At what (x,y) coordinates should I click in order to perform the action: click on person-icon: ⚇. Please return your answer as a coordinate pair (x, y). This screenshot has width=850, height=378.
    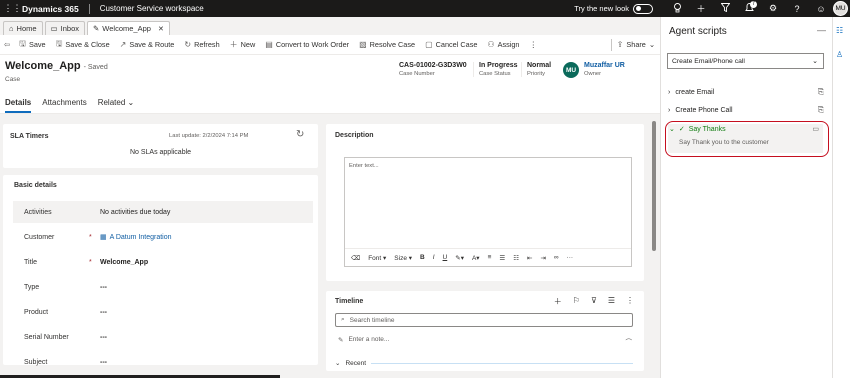
    Looking at the image, I should click on (491, 44).